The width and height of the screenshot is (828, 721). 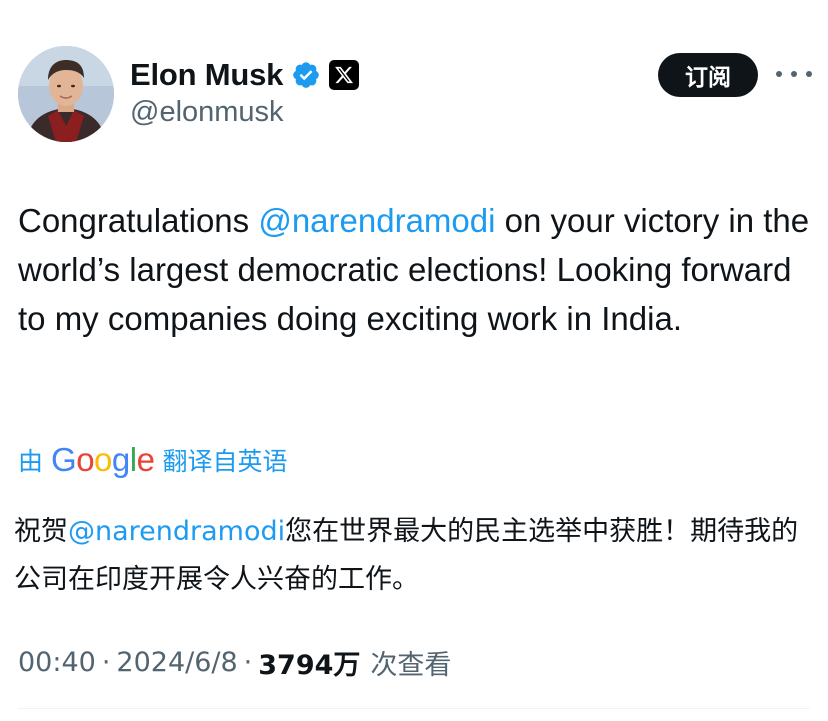 I want to click on avatar, so click(x=66, y=94).